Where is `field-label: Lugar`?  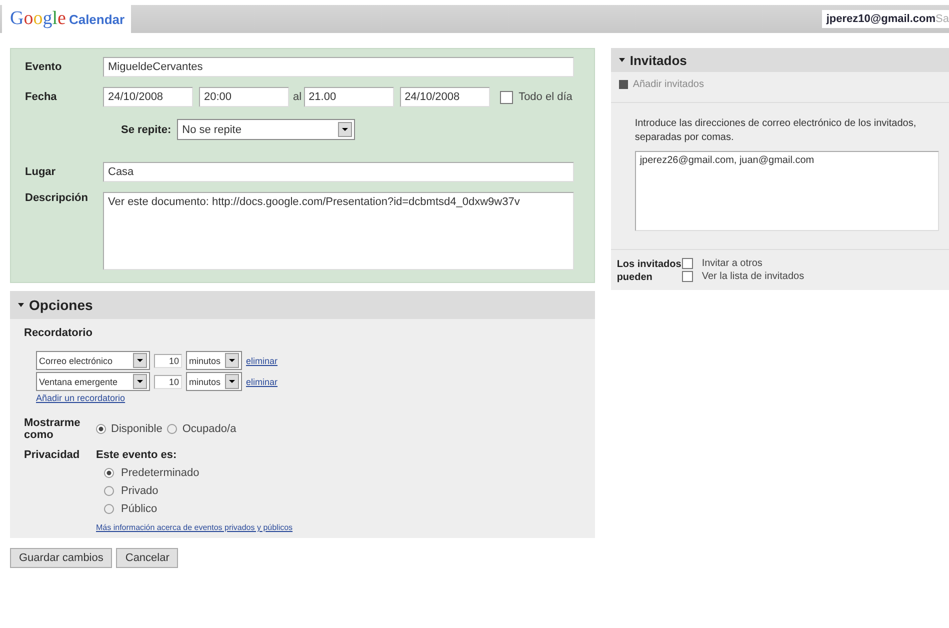 field-label: Lugar is located at coordinates (41, 172).